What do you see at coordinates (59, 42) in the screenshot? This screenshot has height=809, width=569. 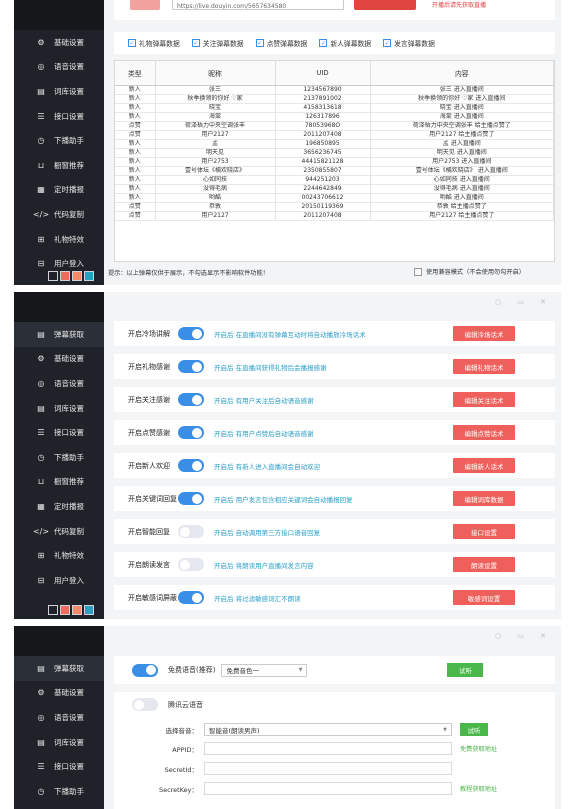 I see `sidebar-item-0: ⚙ 基础设置` at bounding box center [59, 42].